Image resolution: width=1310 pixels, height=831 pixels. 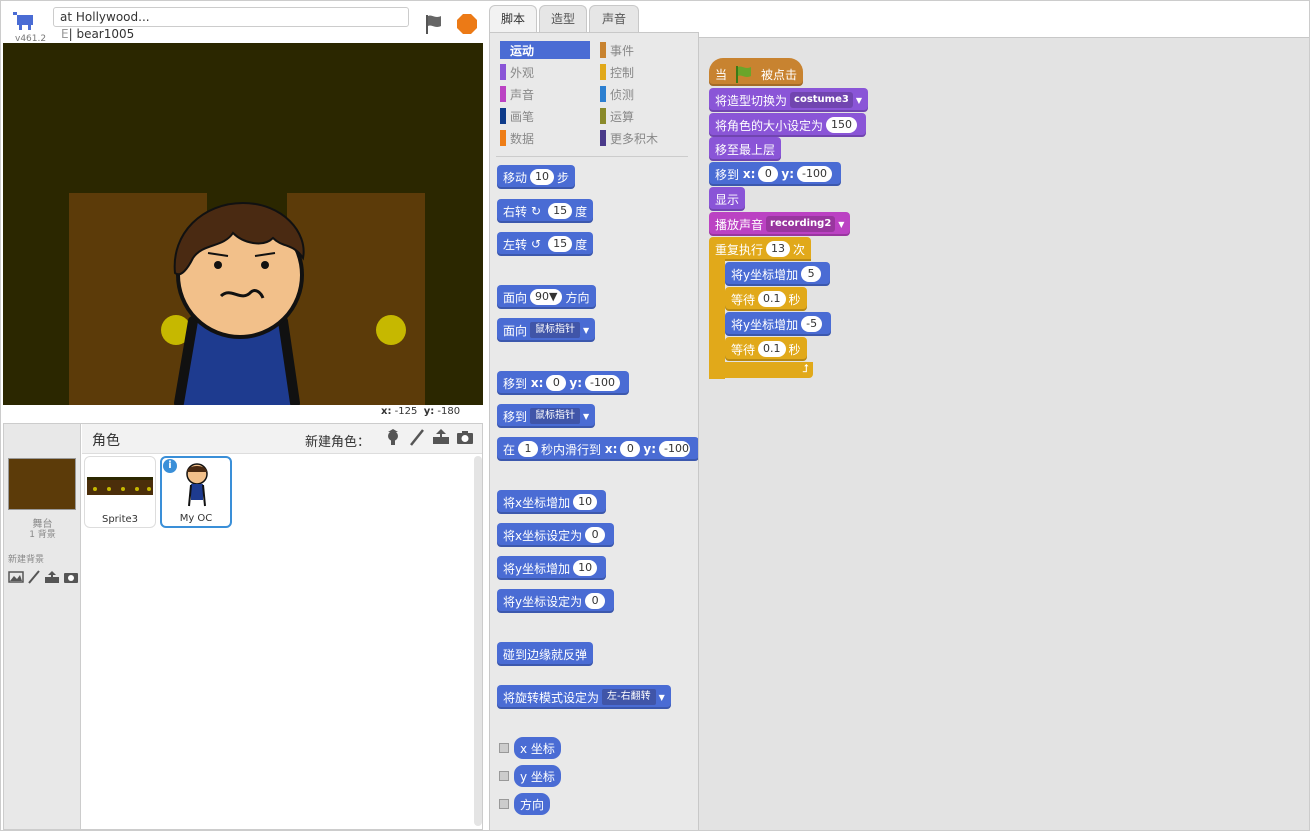 I want to click on tab-costumes: 造型, so click(x=563, y=19).